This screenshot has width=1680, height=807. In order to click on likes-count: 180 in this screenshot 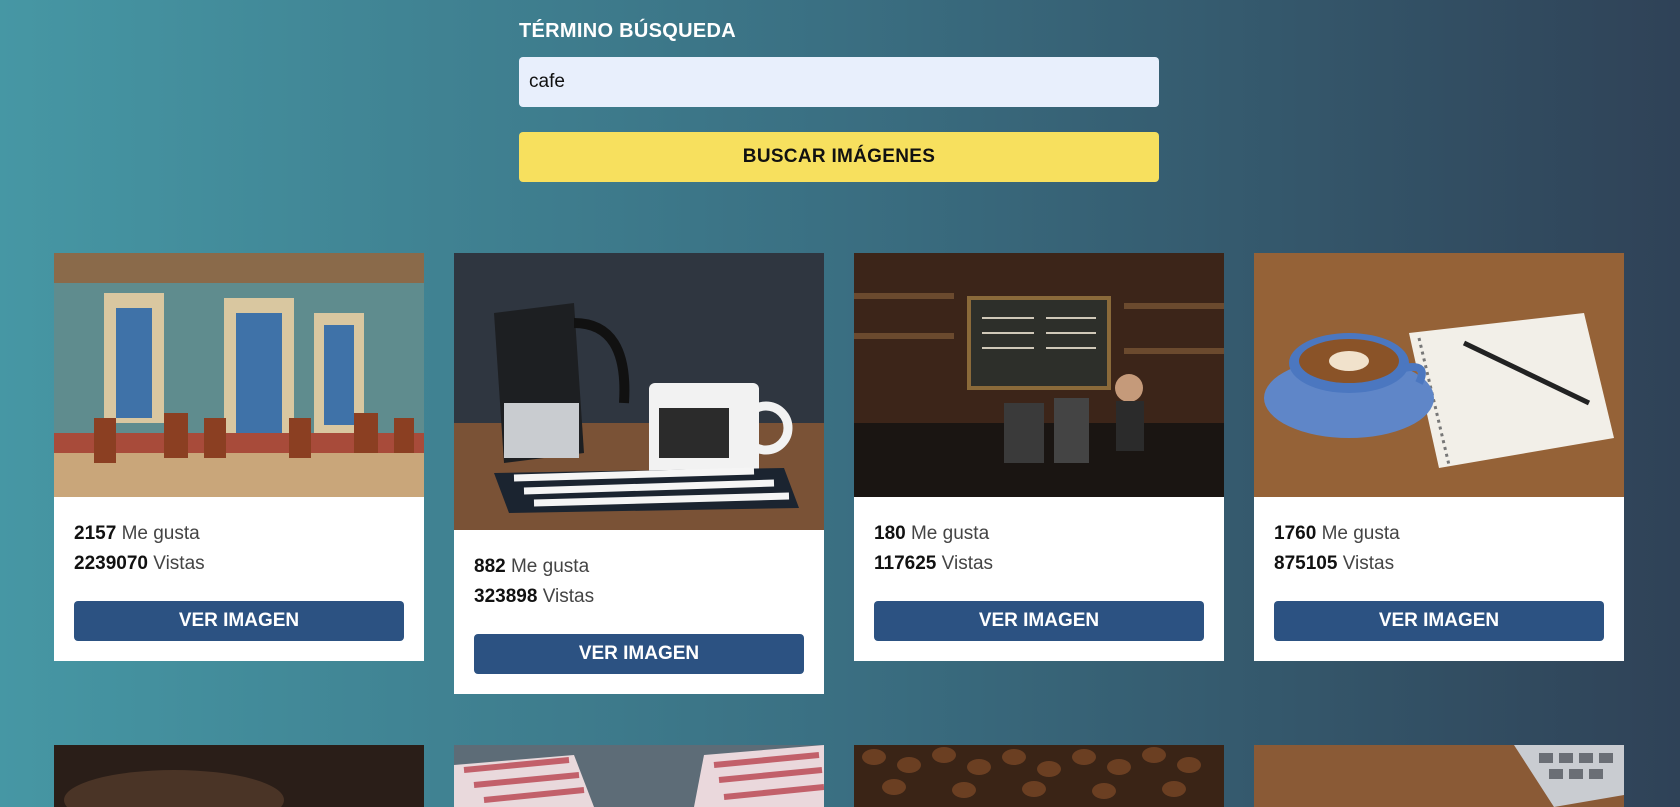, I will do `click(890, 533)`.